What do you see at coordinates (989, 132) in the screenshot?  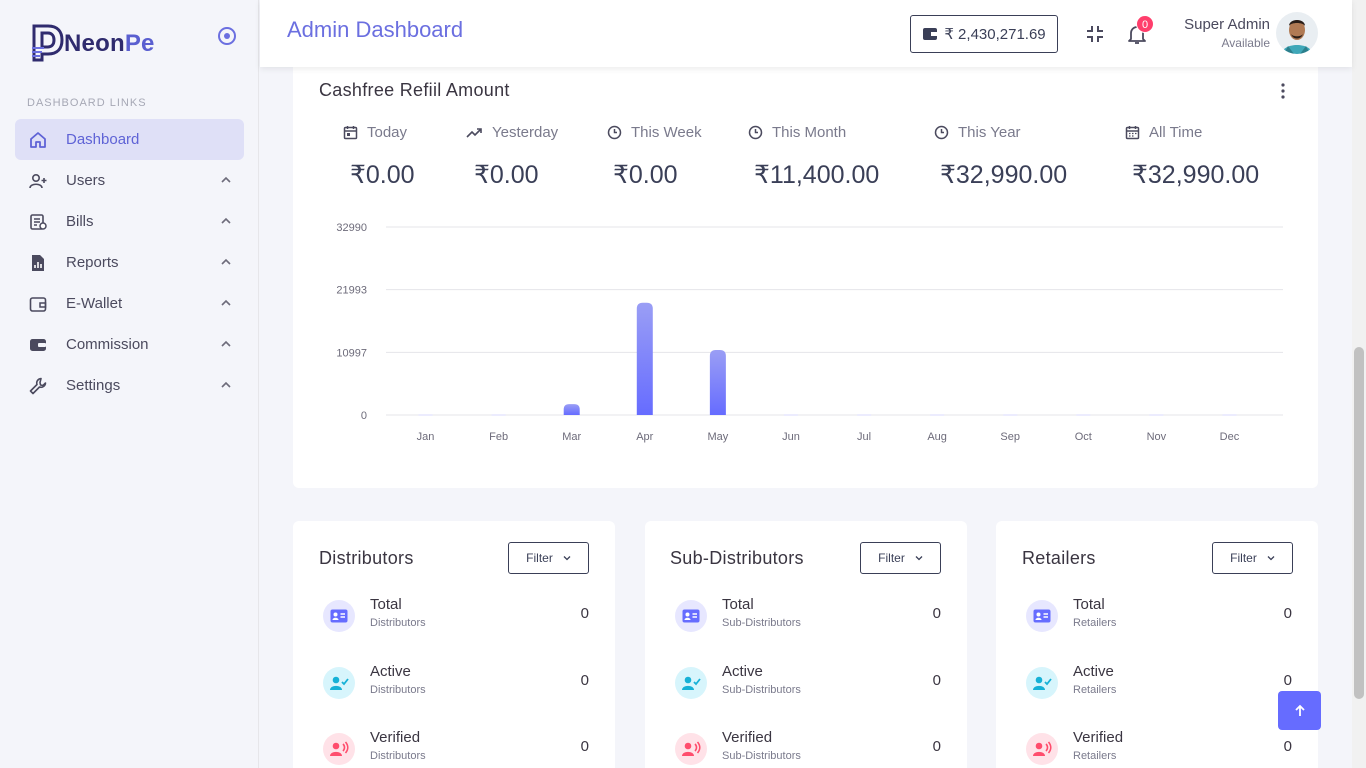 I see `stat-label: This Year` at bounding box center [989, 132].